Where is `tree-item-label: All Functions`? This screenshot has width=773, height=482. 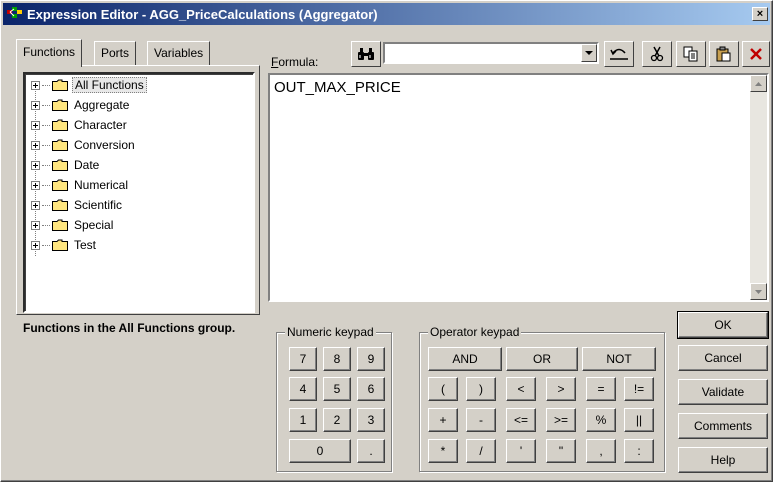 tree-item-label: All Functions is located at coordinates (109, 85).